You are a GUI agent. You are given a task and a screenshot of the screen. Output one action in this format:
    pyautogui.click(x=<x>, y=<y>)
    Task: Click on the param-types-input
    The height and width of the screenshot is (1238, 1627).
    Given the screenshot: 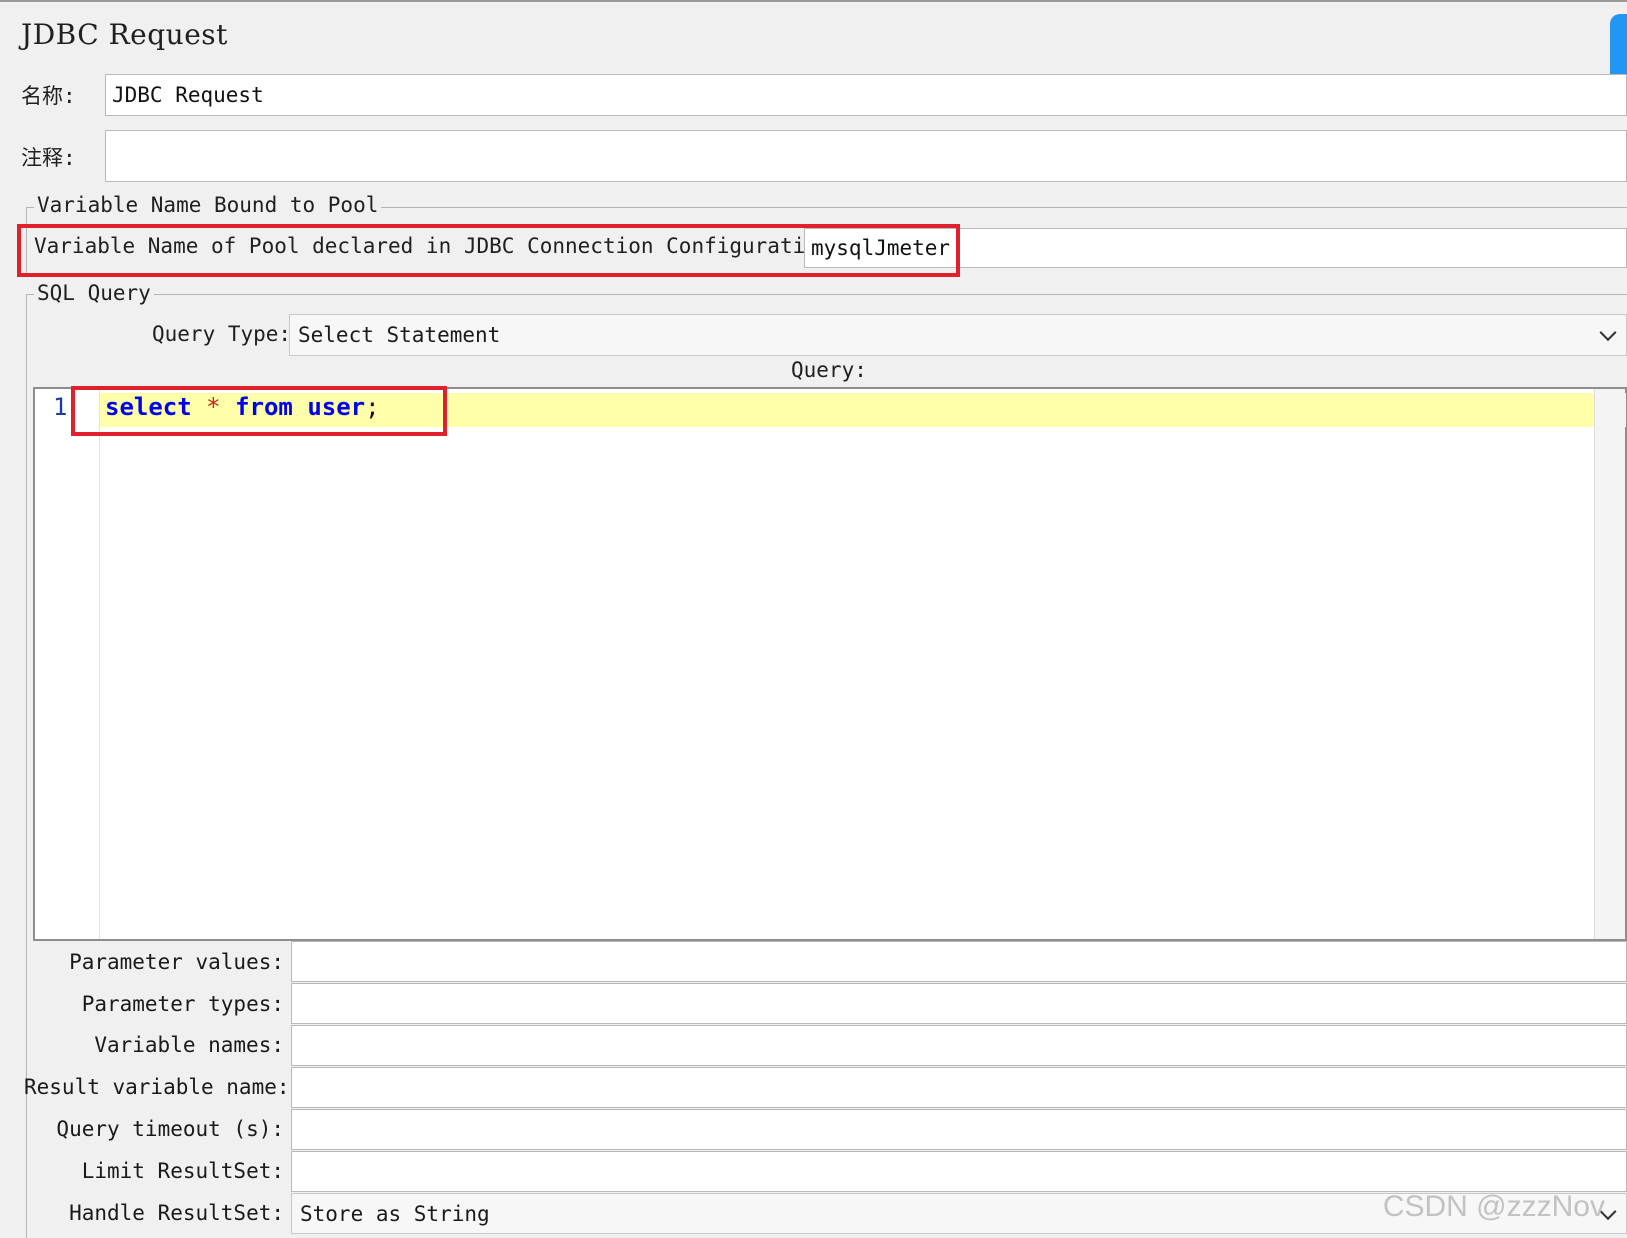 What is the action you would take?
    pyautogui.click(x=959, y=1003)
    